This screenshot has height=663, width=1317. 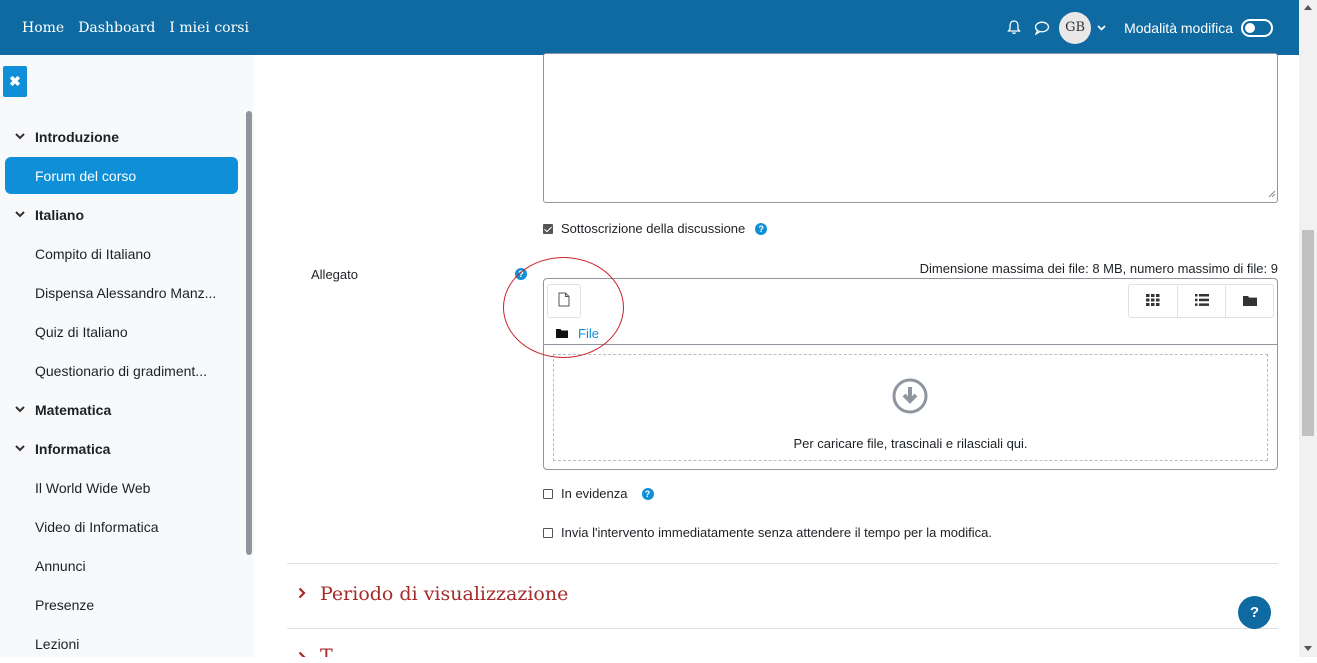 What do you see at coordinates (334, 274) in the screenshot?
I see `attachment-label: Allegato` at bounding box center [334, 274].